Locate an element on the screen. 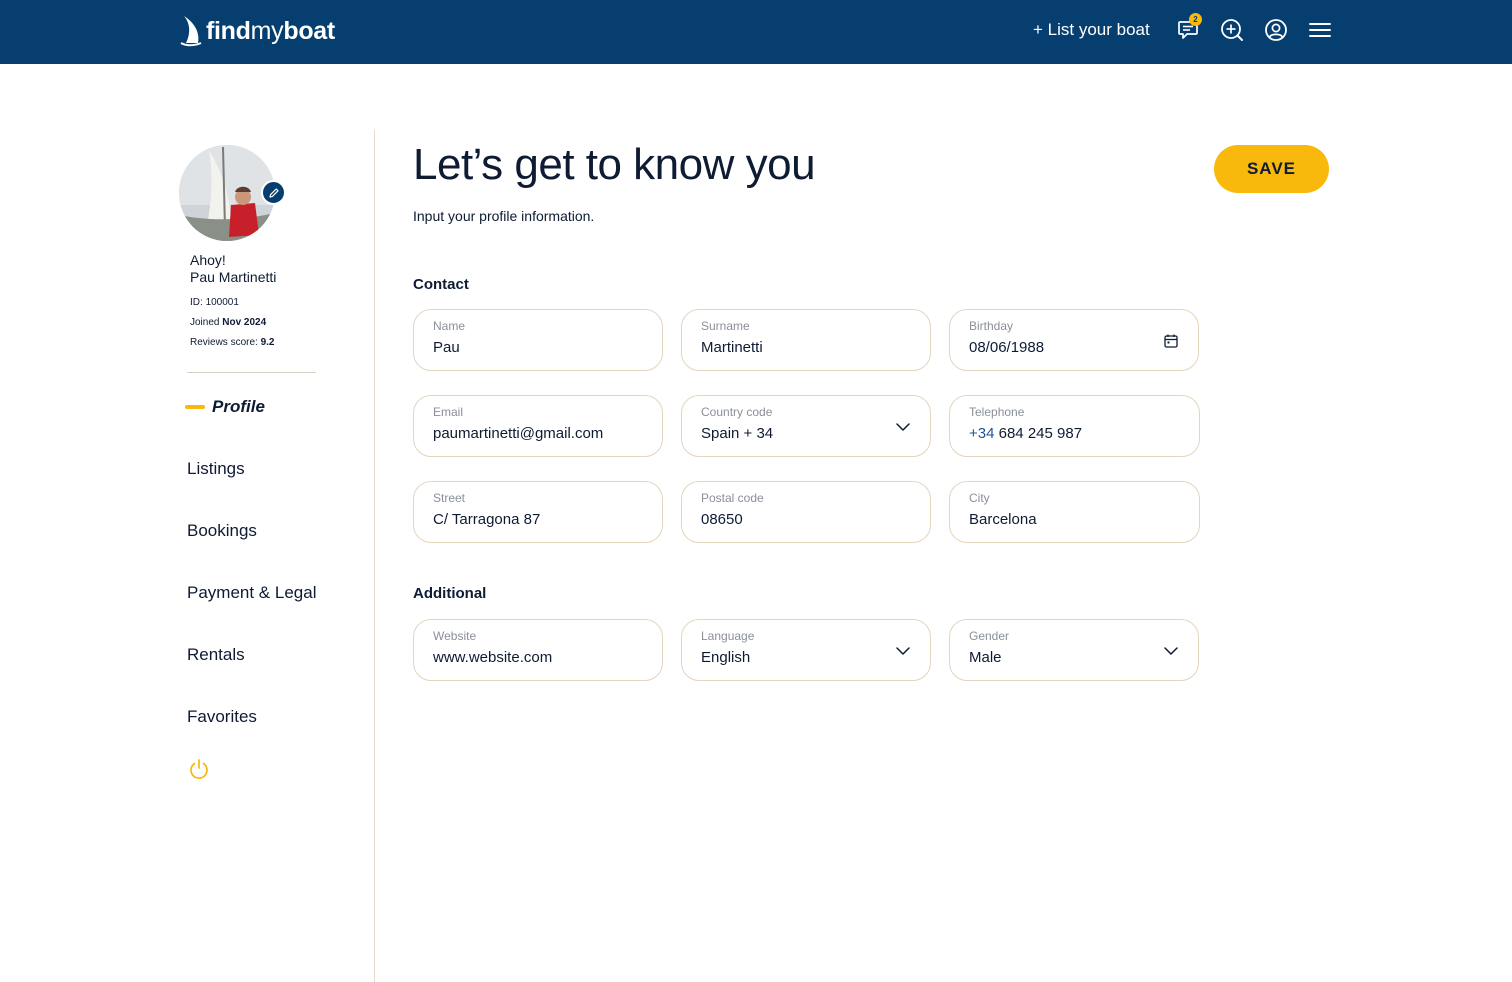 This screenshot has width=1512, height=982. list-your-boat-link: + List your boat is located at coordinates (1091, 30).